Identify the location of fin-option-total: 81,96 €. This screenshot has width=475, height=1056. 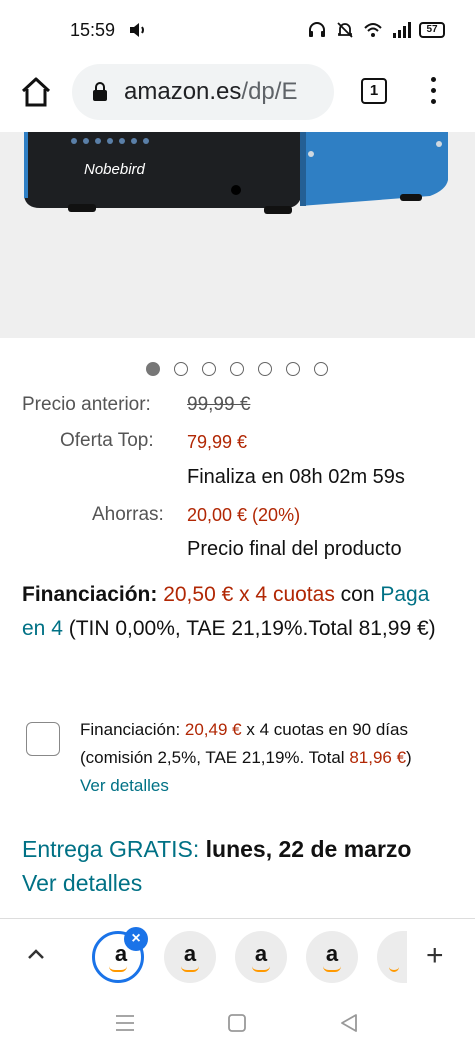
(378, 757).